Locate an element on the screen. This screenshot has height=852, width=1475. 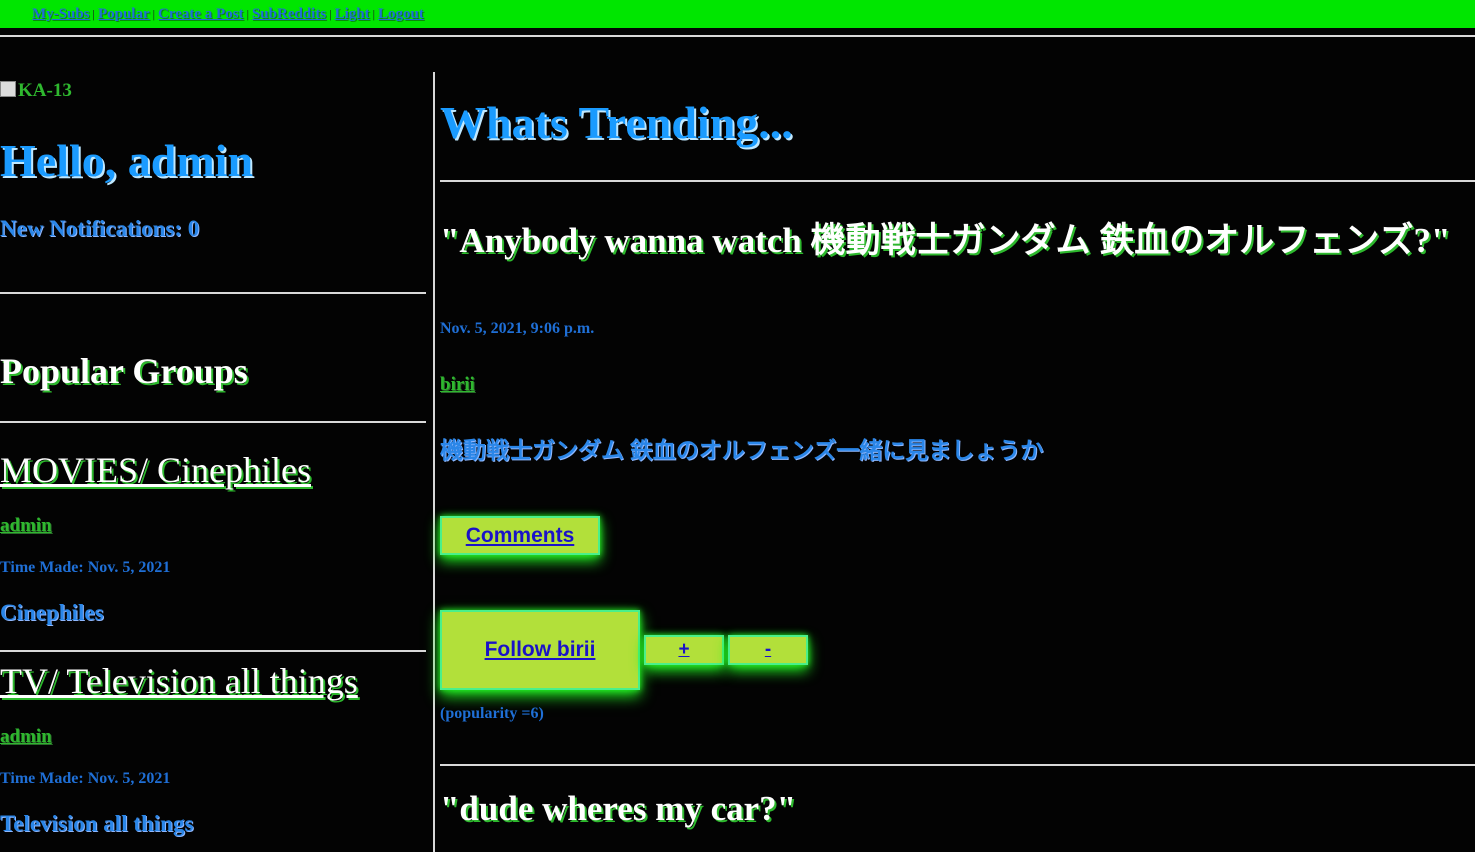
post-date: Nov. 5, 2021, 9:06 p.m. is located at coordinates (517, 328).